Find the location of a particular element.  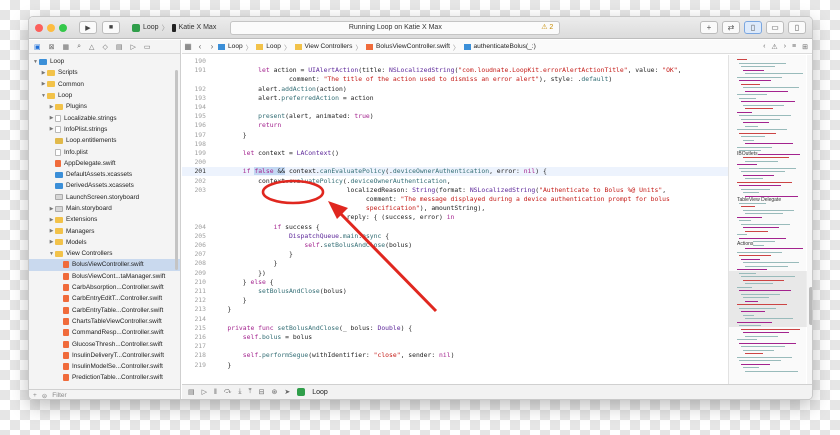

add-icon: + is located at coordinates (35, 395).